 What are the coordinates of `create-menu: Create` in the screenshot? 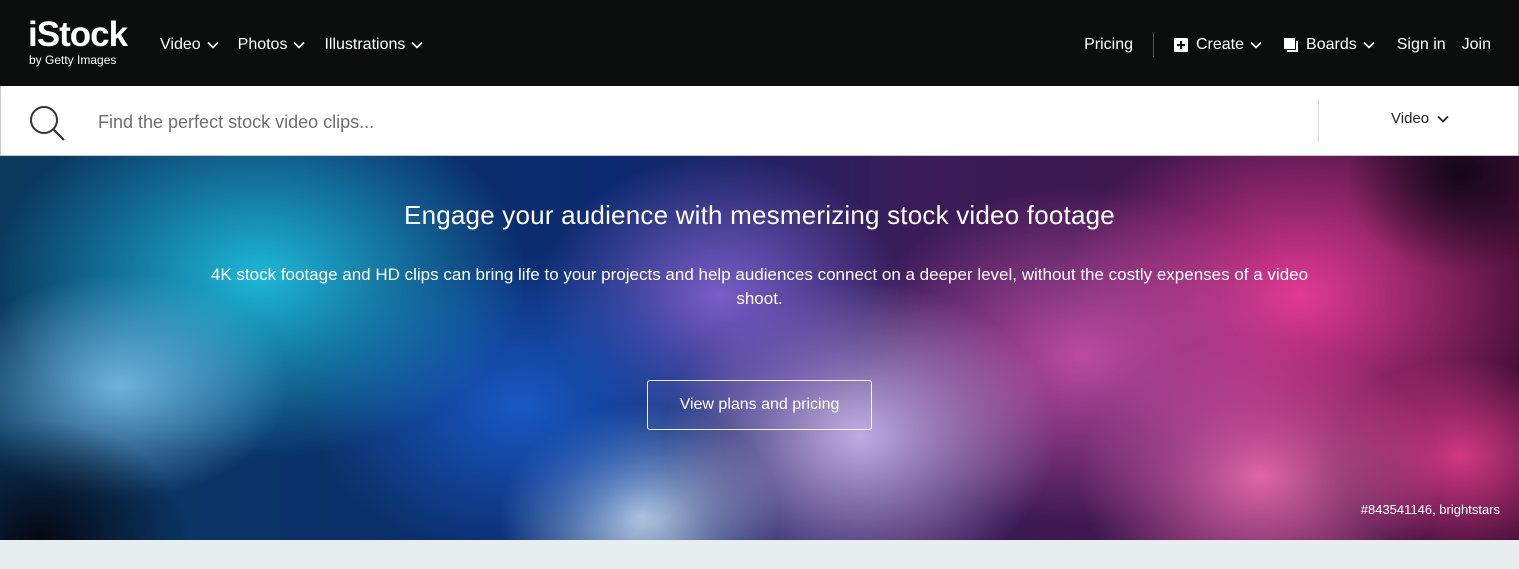 It's located at (1217, 45).